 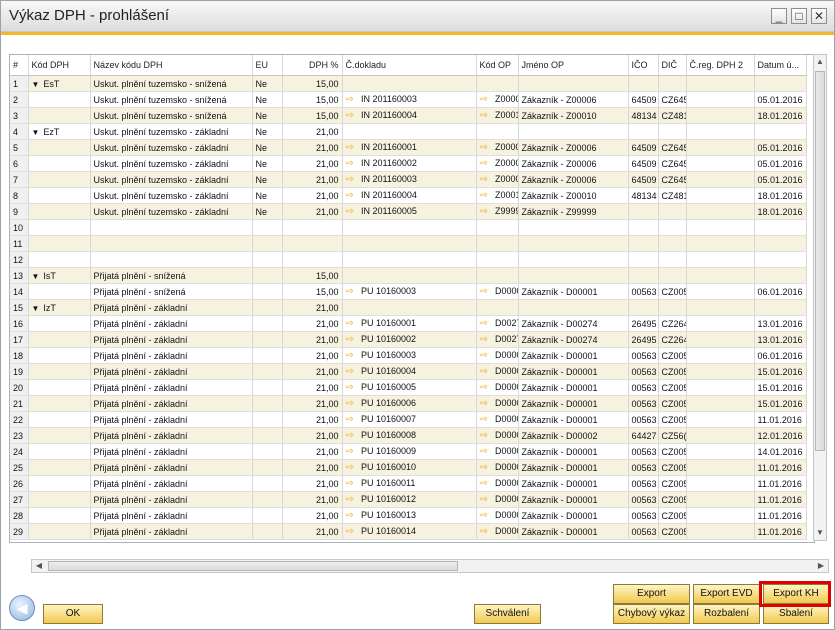 I want to click on back-arrow-icon: ◀, so click(x=22, y=608).